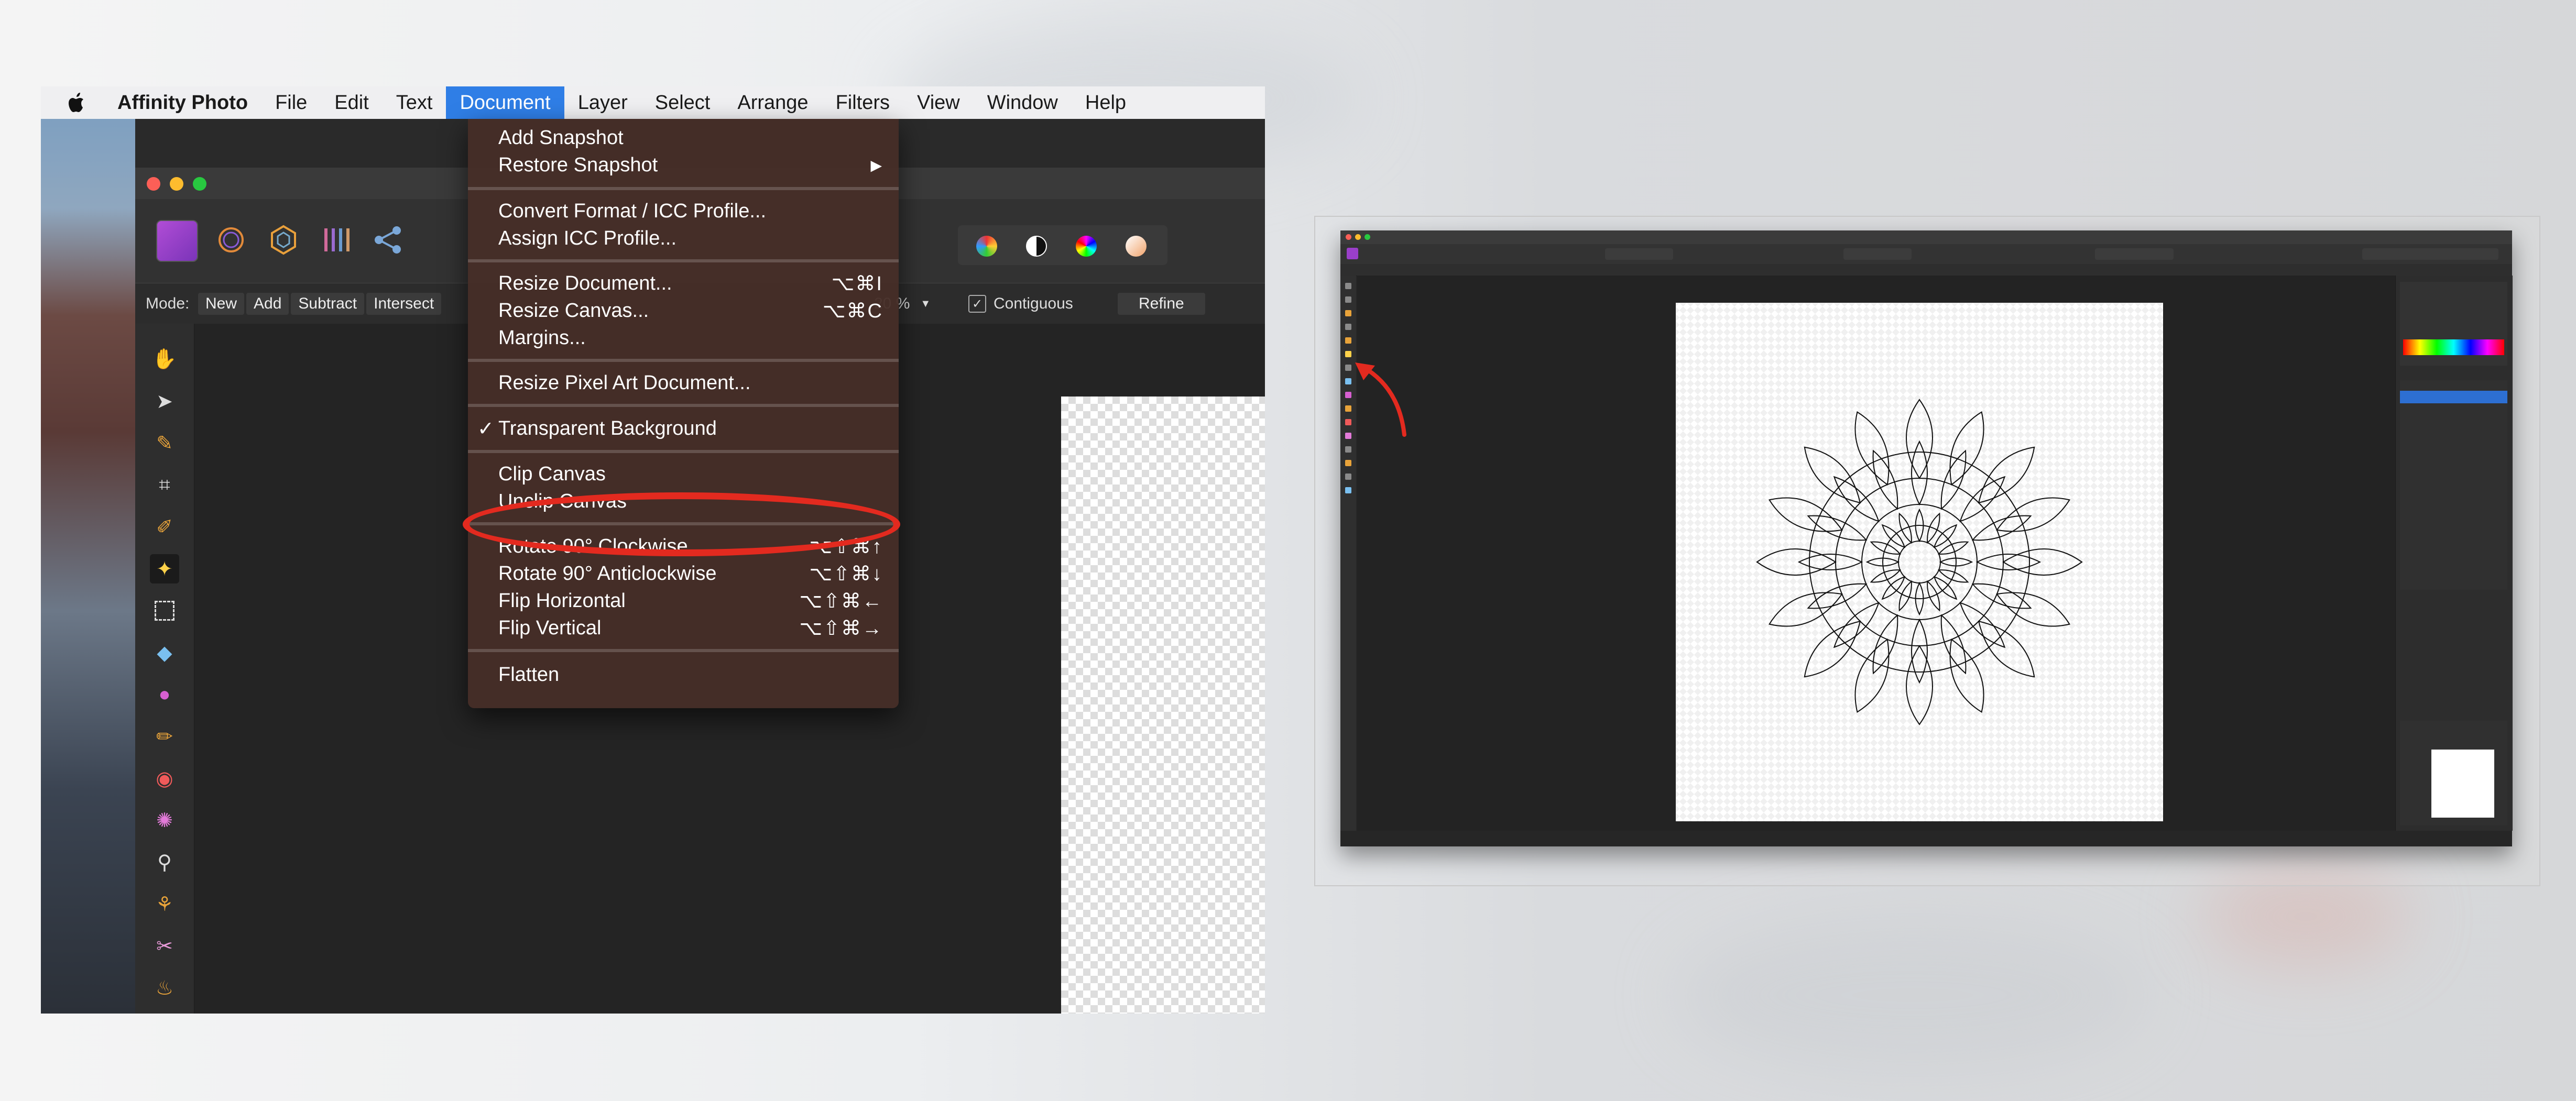  I want to click on menu-help: Help, so click(1106, 102).